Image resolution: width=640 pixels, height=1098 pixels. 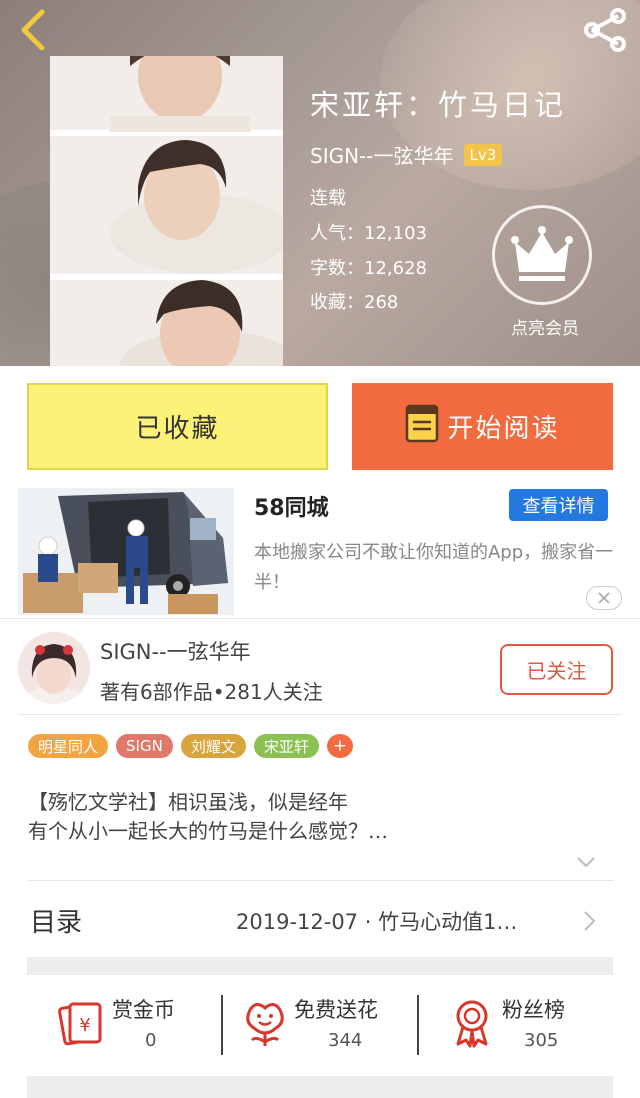 What do you see at coordinates (533, 1010) in the screenshot?
I see `fan-rank-label: 粉丝榜` at bounding box center [533, 1010].